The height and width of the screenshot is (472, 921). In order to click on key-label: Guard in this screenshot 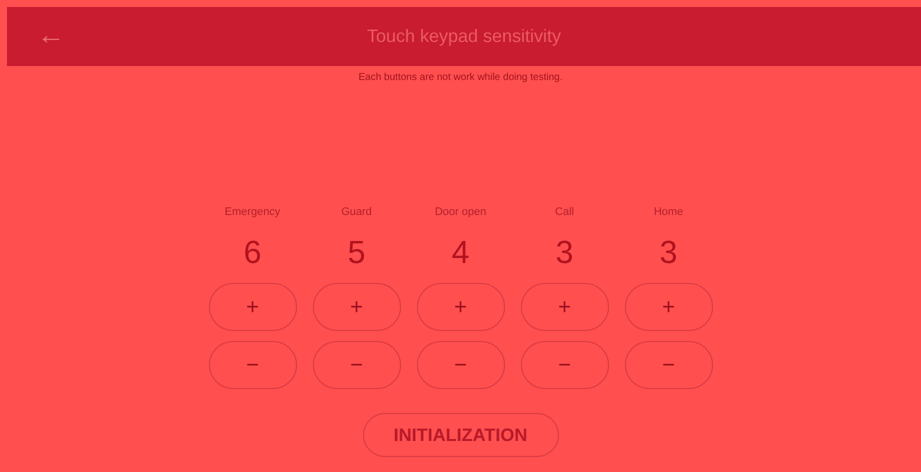, I will do `click(356, 212)`.